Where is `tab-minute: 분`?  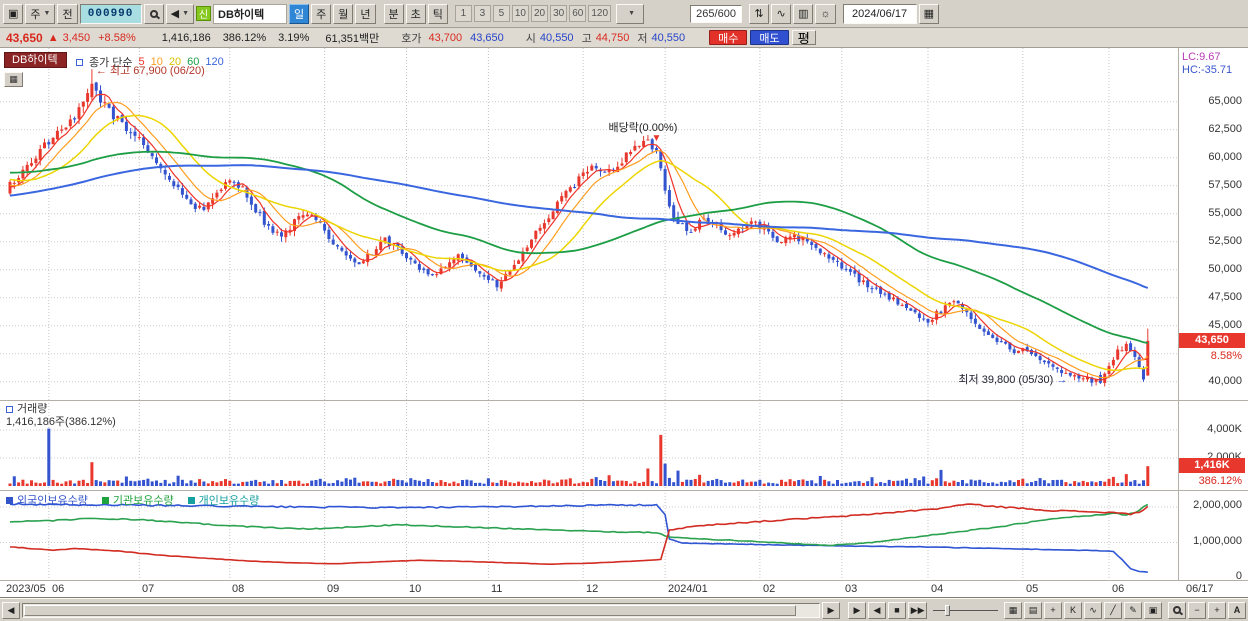
tab-minute: 분 is located at coordinates (393, 13).